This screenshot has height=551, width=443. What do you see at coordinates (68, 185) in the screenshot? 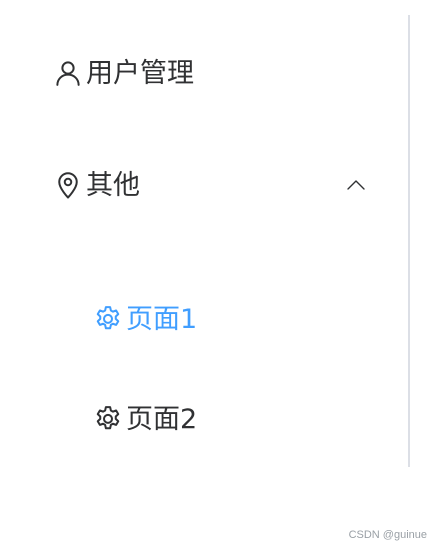
I see `location-icon` at bounding box center [68, 185].